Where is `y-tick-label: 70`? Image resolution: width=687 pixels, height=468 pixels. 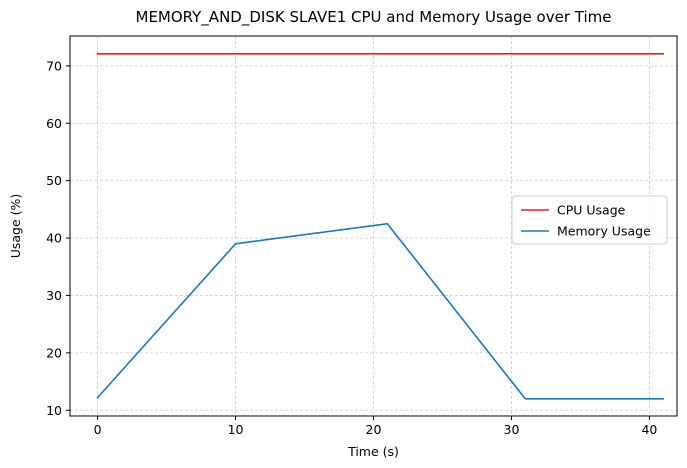
y-tick-label: 70 is located at coordinates (54, 65).